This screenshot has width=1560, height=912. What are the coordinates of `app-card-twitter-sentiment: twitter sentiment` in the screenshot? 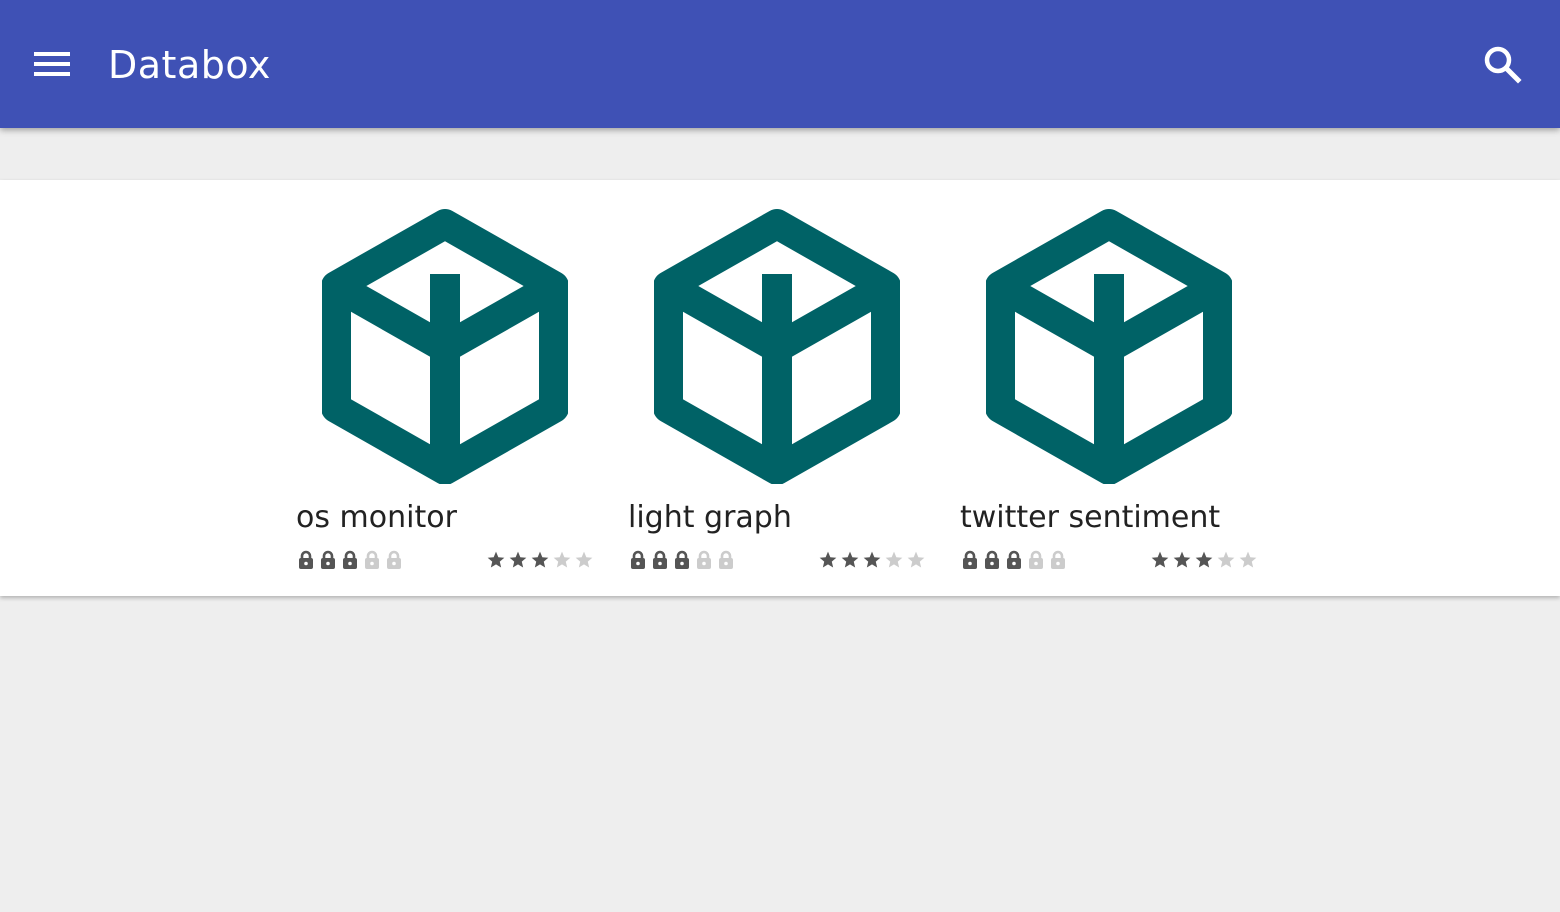 It's located at (1110, 388).